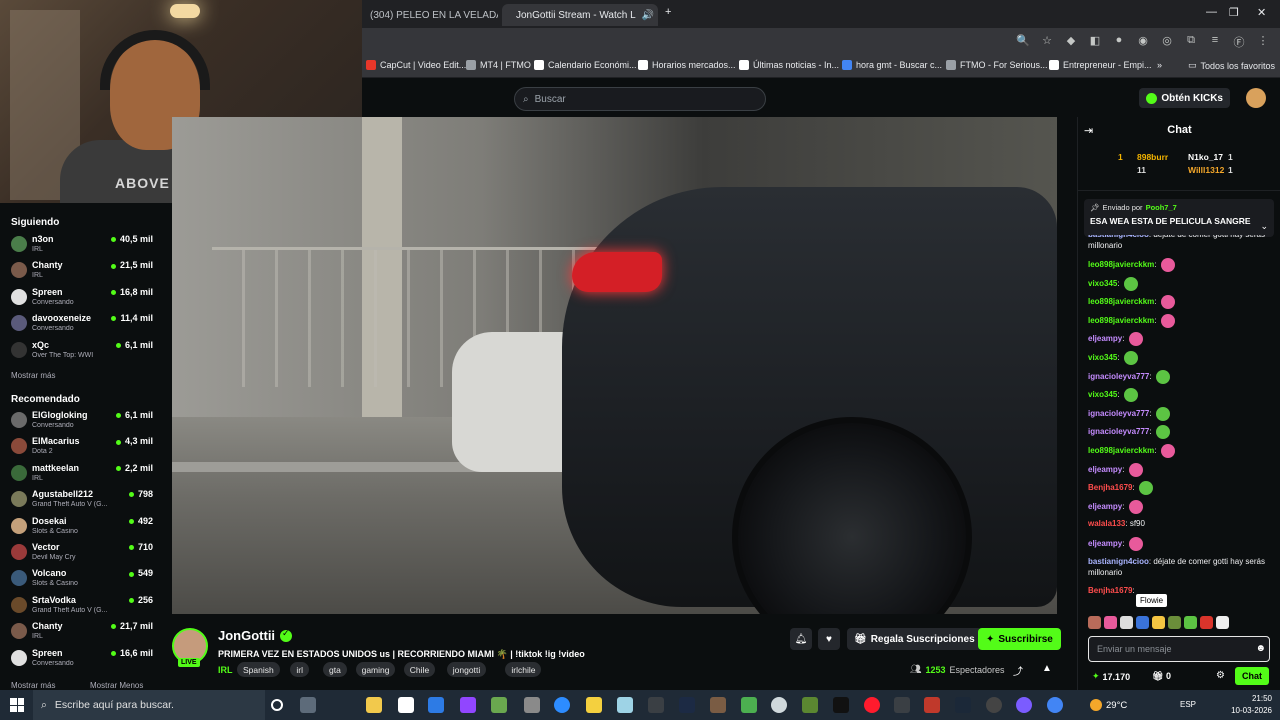 The width and height of the screenshot is (1280, 720). Describe the element at coordinates (86, 580) in the screenshot. I see `sidebar-channel: Volcano Slots & Casino 549` at that location.